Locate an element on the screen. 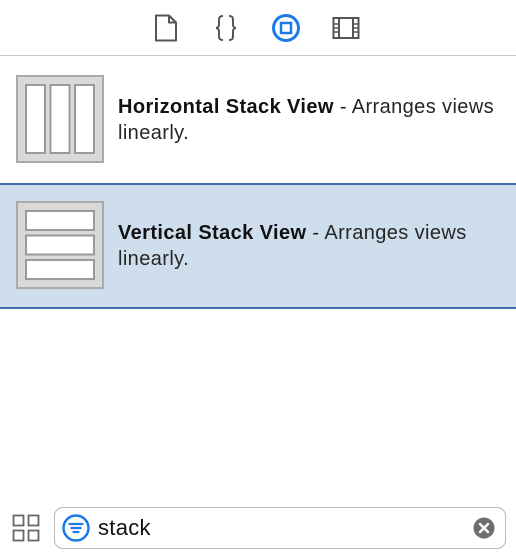 This screenshot has width=516, height=556. vertical-stack-view-icon is located at coordinates (60, 245).